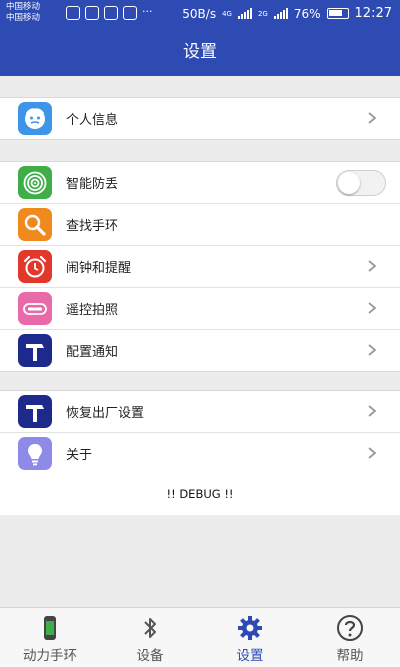 This screenshot has height=667, width=400. I want to click on net-type-1: 4G, so click(227, 13).